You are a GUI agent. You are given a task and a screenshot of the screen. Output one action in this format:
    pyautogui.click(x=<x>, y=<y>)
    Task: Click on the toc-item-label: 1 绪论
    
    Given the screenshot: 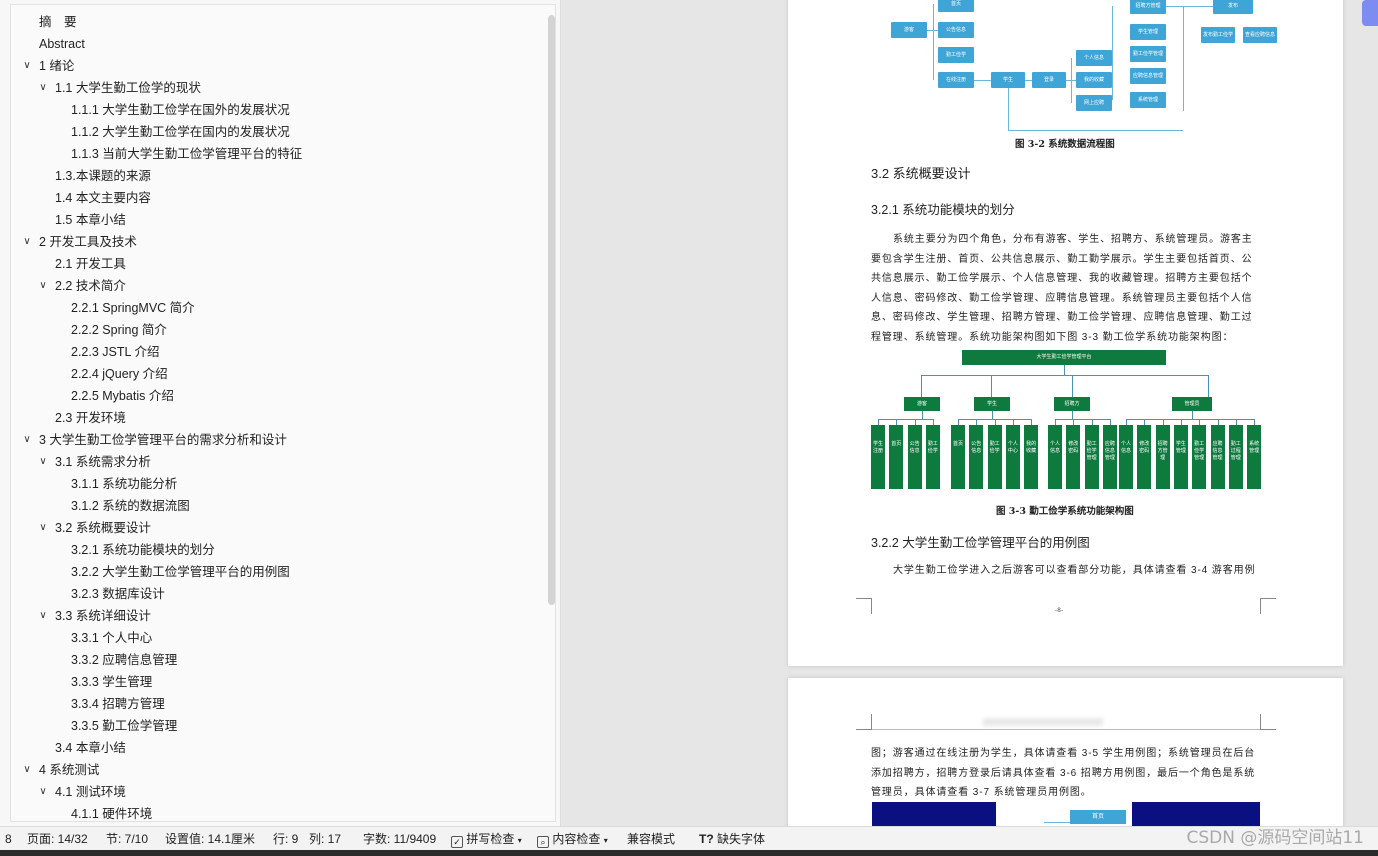 What is the action you would take?
    pyautogui.click(x=57, y=66)
    